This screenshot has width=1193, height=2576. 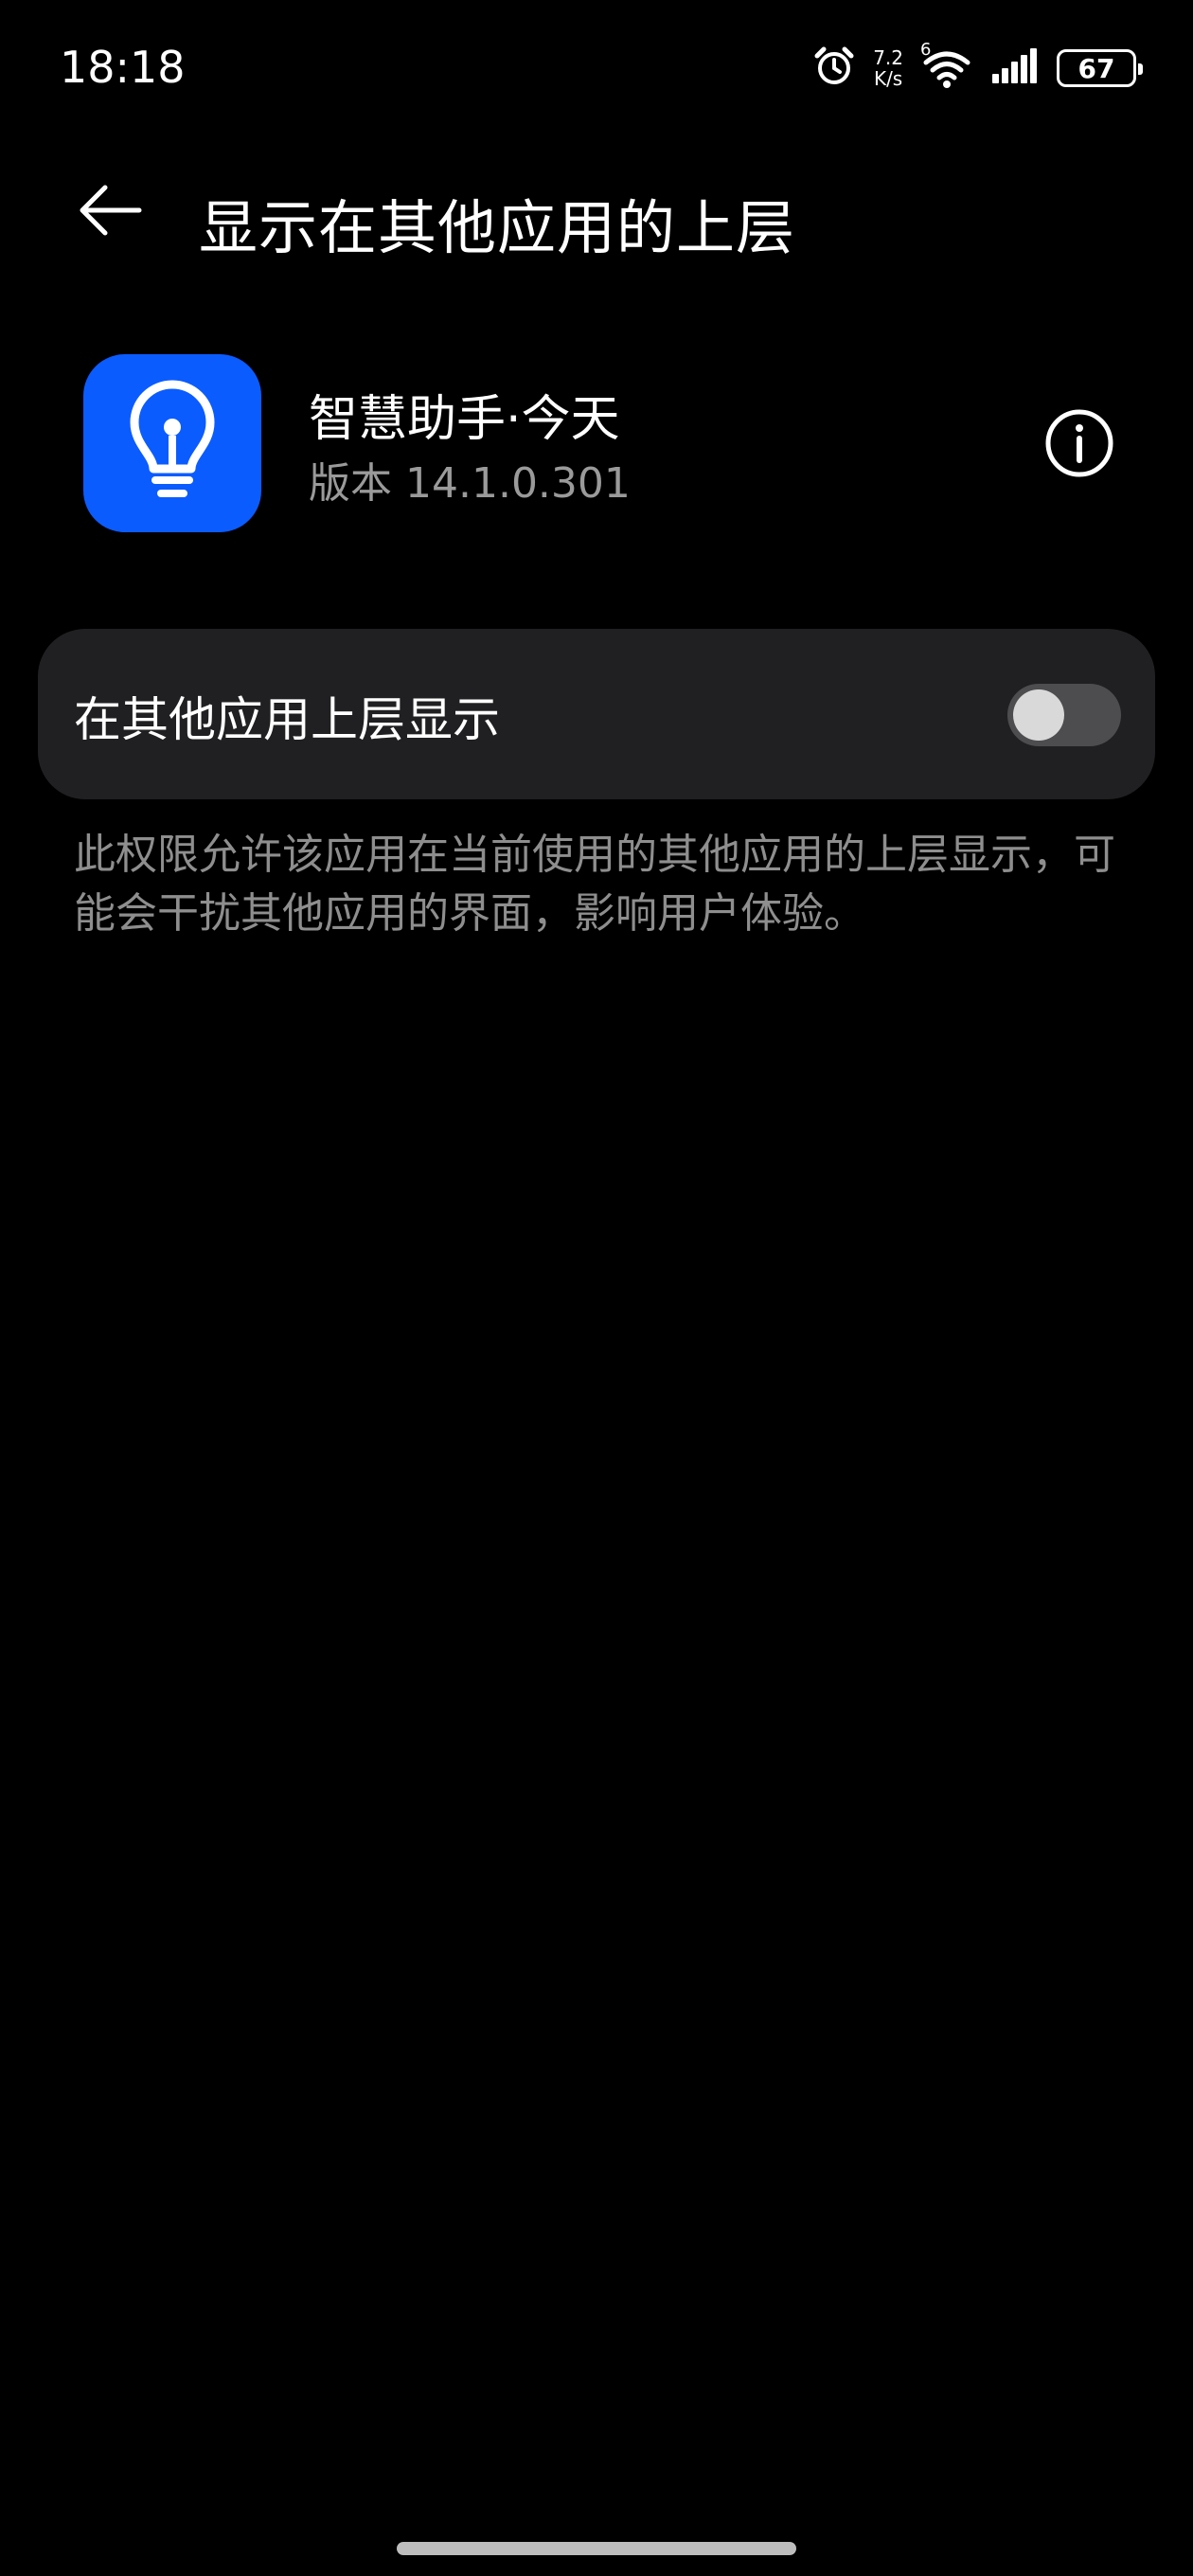 What do you see at coordinates (1038, 715) in the screenshot?
I see `toggle-knob` at bounding box center [1038, 715].